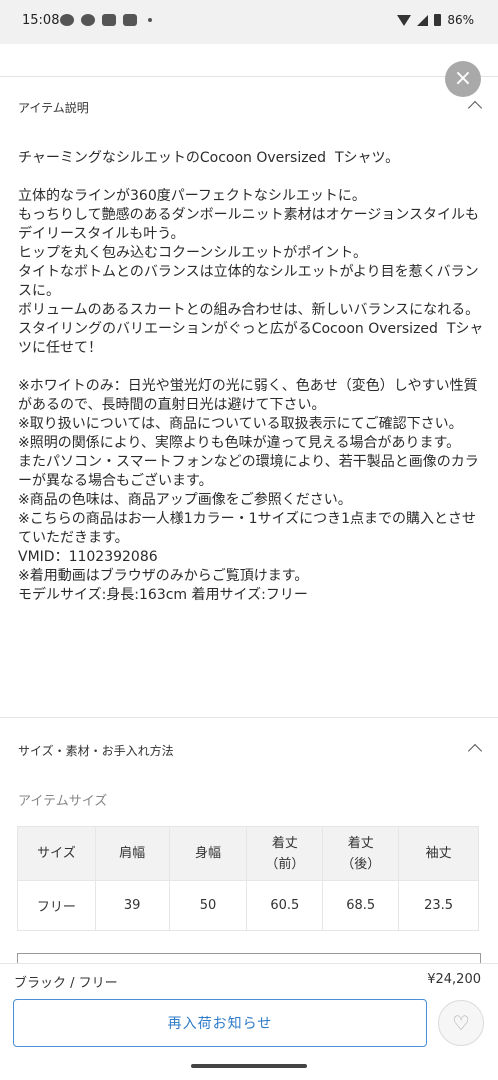 Image resolution: width=498 pixels, height=1080 pixels. Describe the element at coordinates (454, 979) in the screenshot. I see `price: ¥24,200` at that location.